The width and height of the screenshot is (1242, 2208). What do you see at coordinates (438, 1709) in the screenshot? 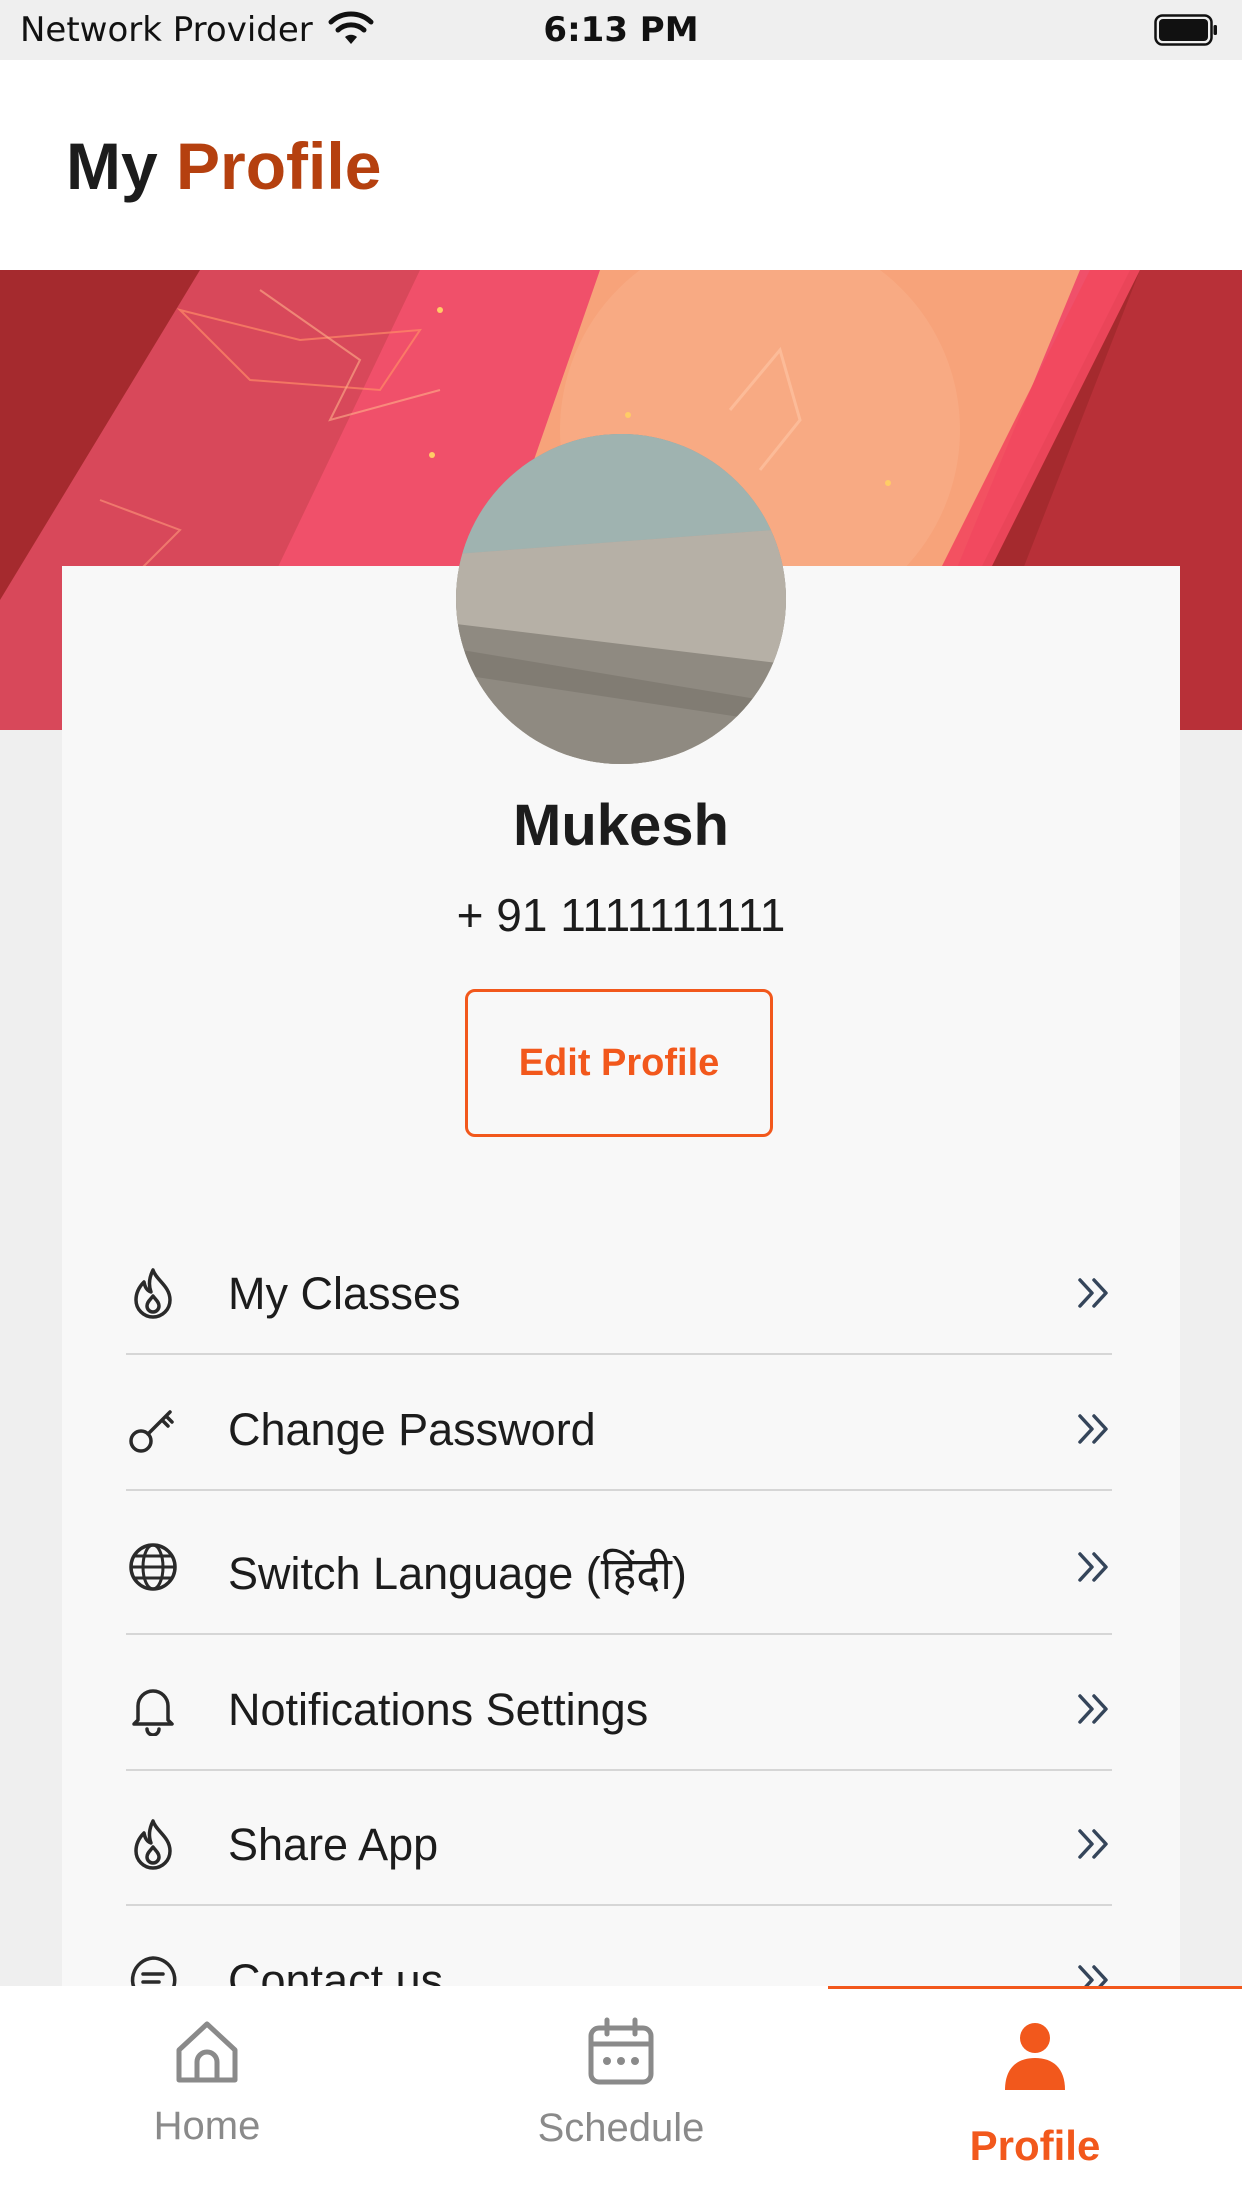
I see `menu-item-label: Notifications Settings` at bounding box center [438, 1709].